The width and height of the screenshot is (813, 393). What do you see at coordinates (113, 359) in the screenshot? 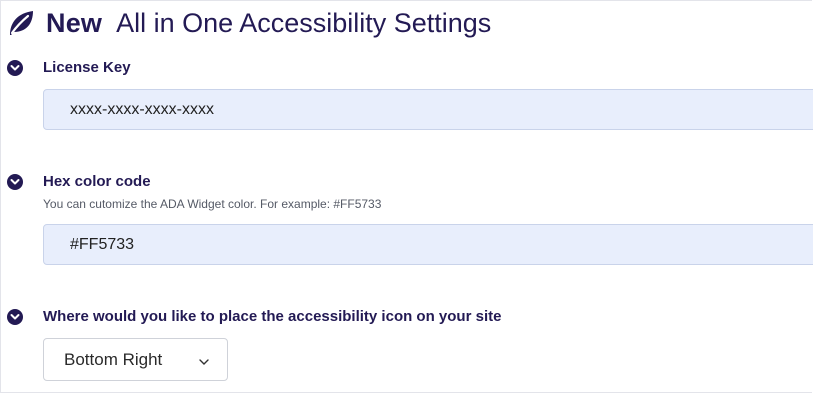
I see `icon-position-selected: Bottom Right` at bounding box center [113, 359].